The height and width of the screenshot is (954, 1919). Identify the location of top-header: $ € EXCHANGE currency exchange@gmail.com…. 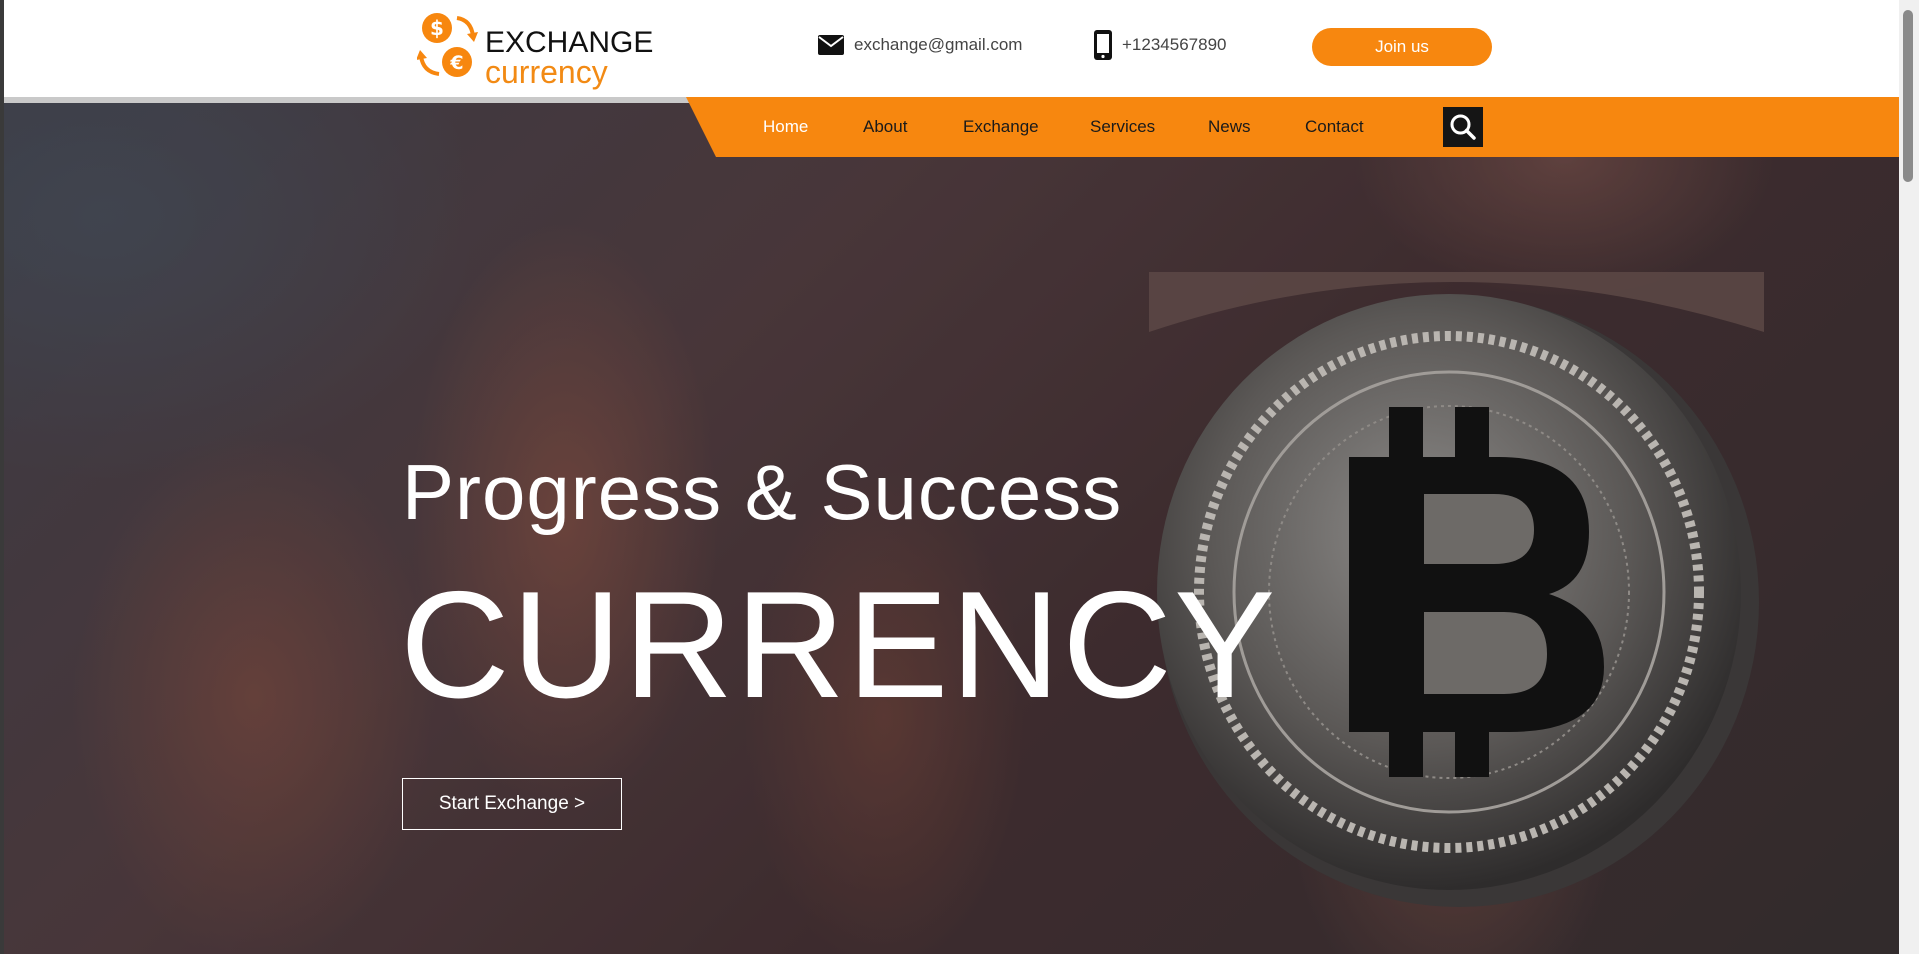
(951, 48).